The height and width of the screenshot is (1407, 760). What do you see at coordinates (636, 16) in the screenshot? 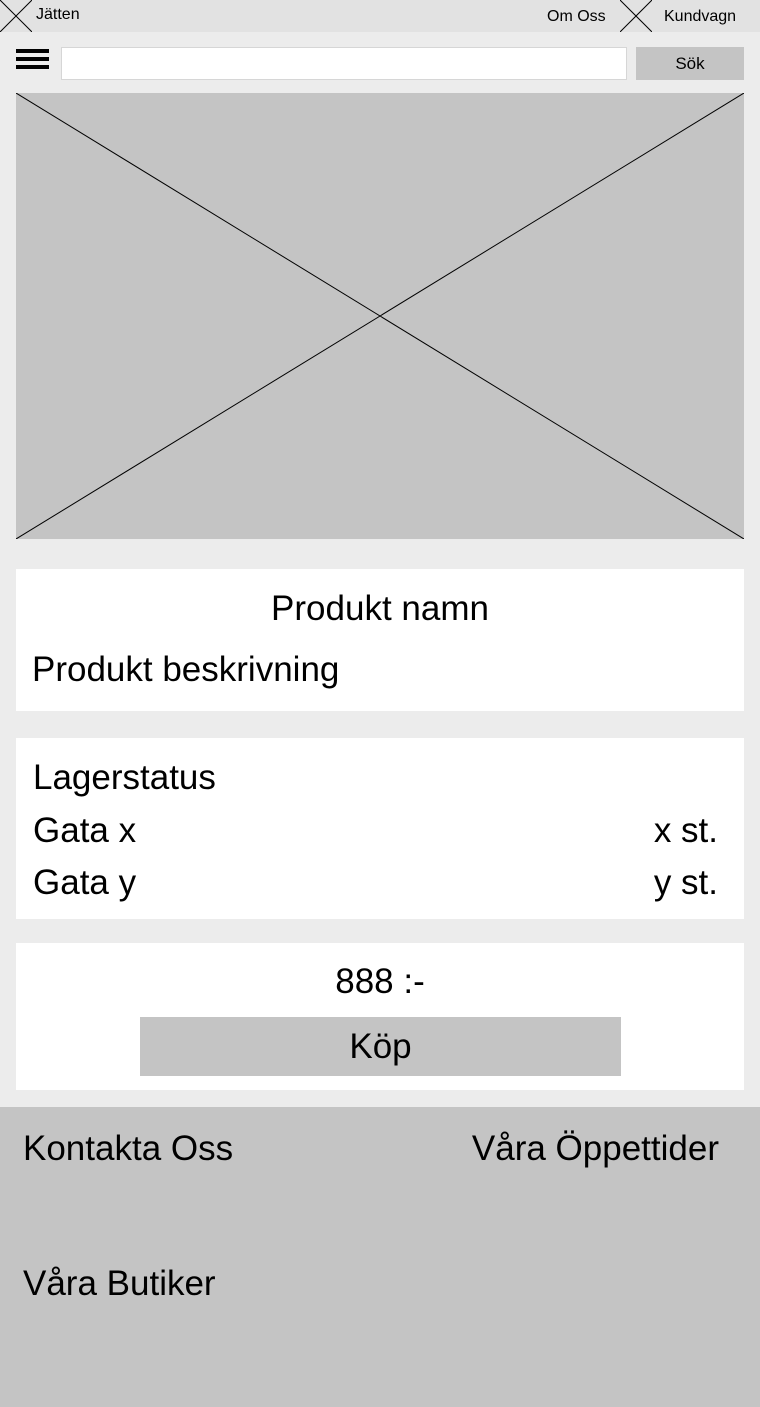
I see `cart-icon` at bounding box center [636, 16].